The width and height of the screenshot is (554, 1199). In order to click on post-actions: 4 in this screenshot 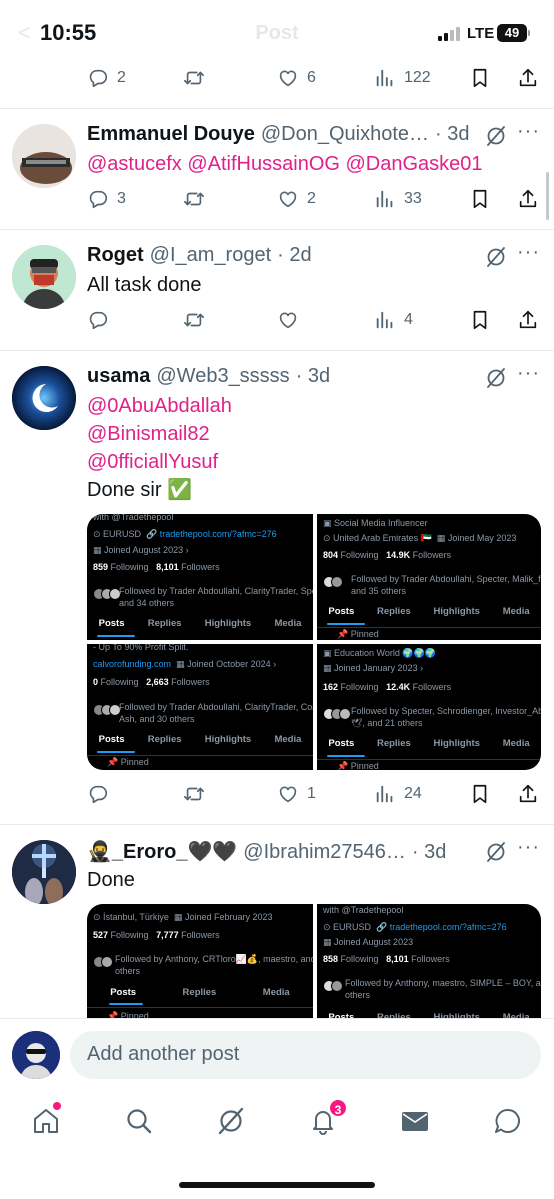, I will do `click(312, 321)`.